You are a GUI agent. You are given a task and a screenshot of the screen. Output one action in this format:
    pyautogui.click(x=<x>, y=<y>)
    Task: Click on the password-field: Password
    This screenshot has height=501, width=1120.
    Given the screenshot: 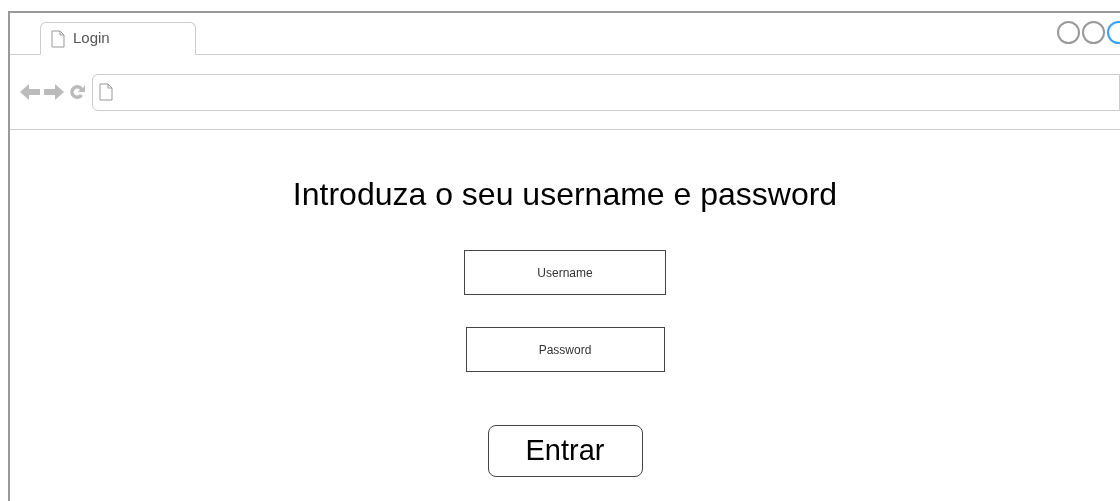 What is the action you would take?
    pyautogui.click(x=565, y=349)
    